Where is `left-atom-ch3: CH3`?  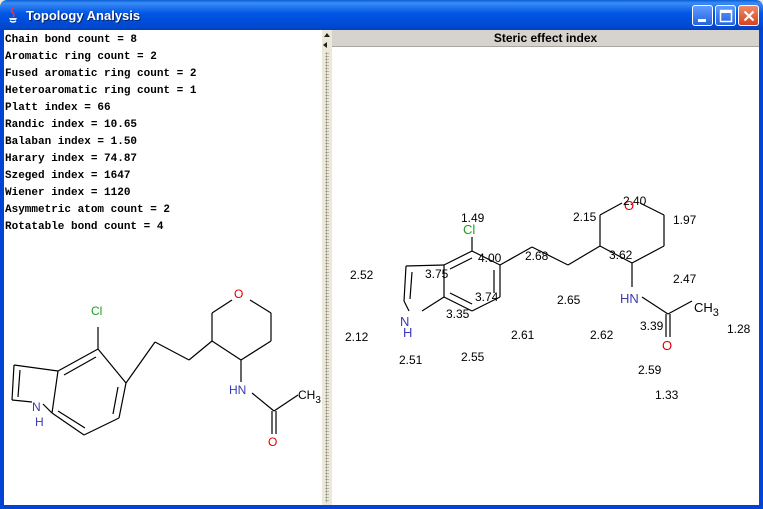 left-atom-ch3: CH3 is located at coordinates (309, 397).